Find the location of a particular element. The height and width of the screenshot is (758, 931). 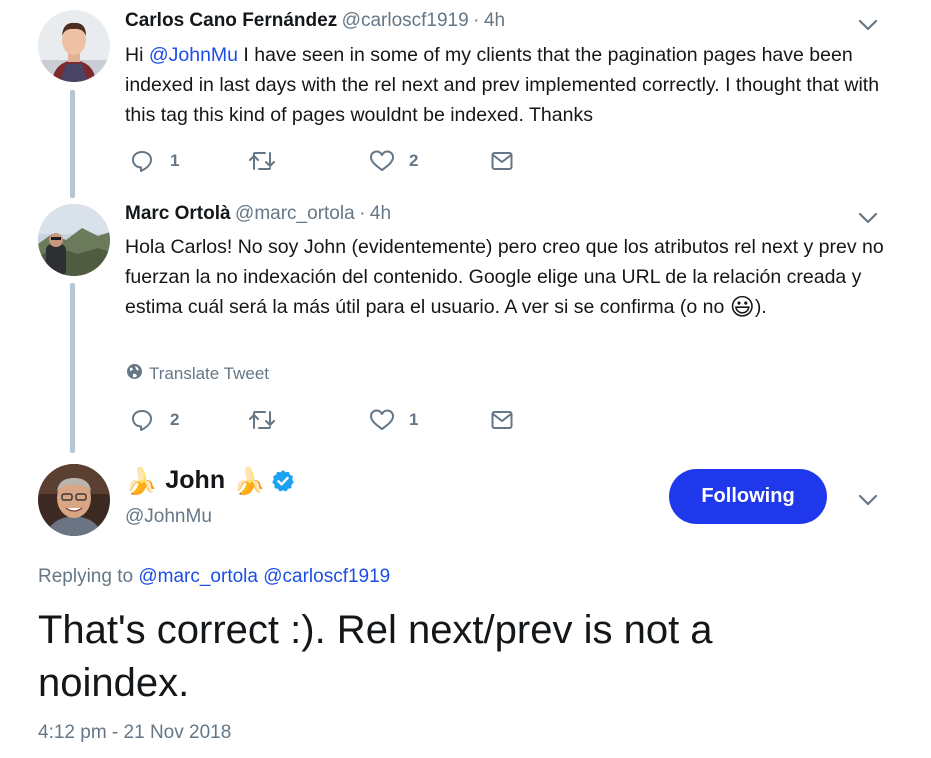

author-name: John is located at coordinates (195, 480).